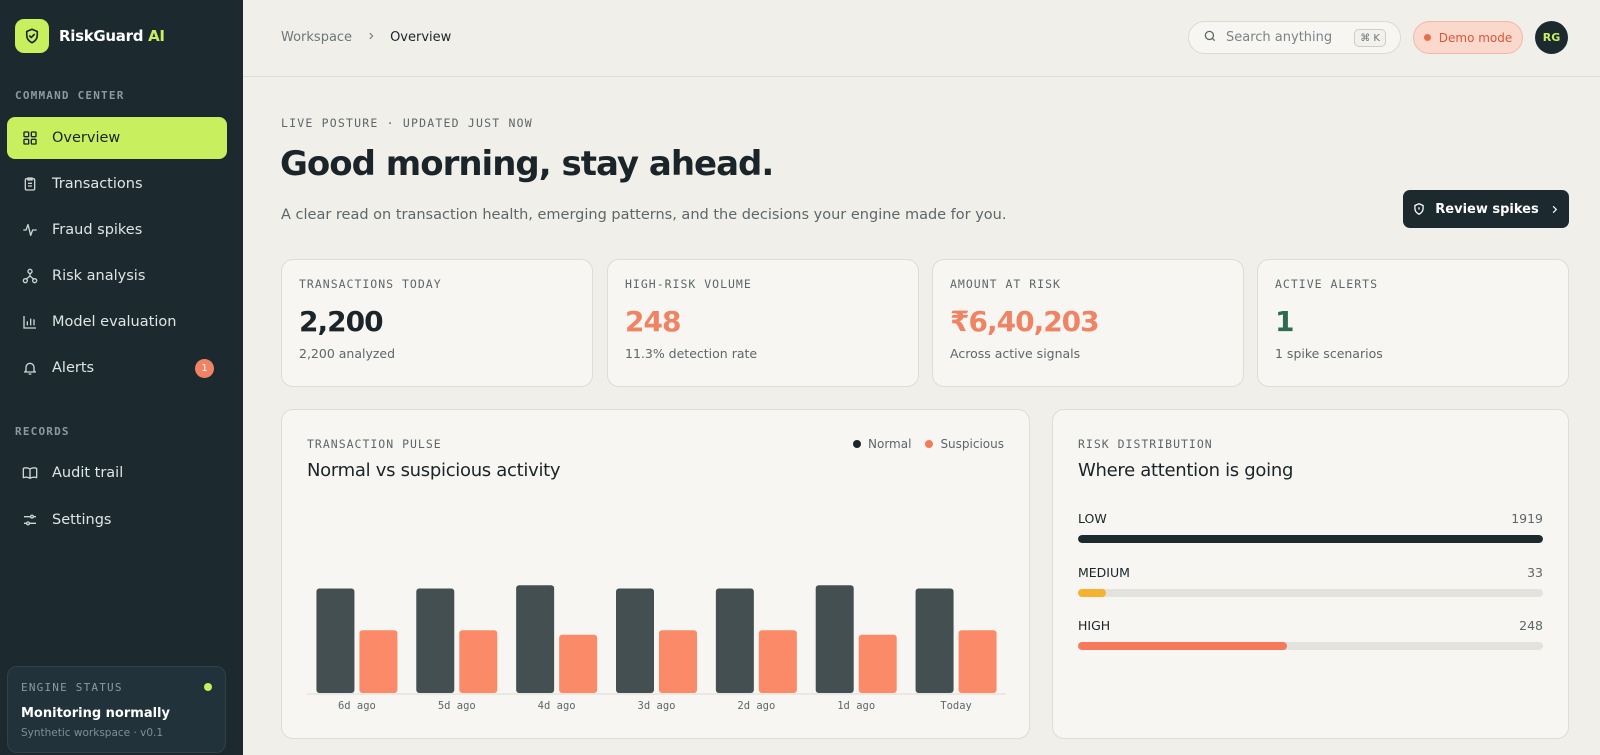 The height and width of the screenshot is (755, 1600). I want to click on bar-chart-icon, so click(30, 322).